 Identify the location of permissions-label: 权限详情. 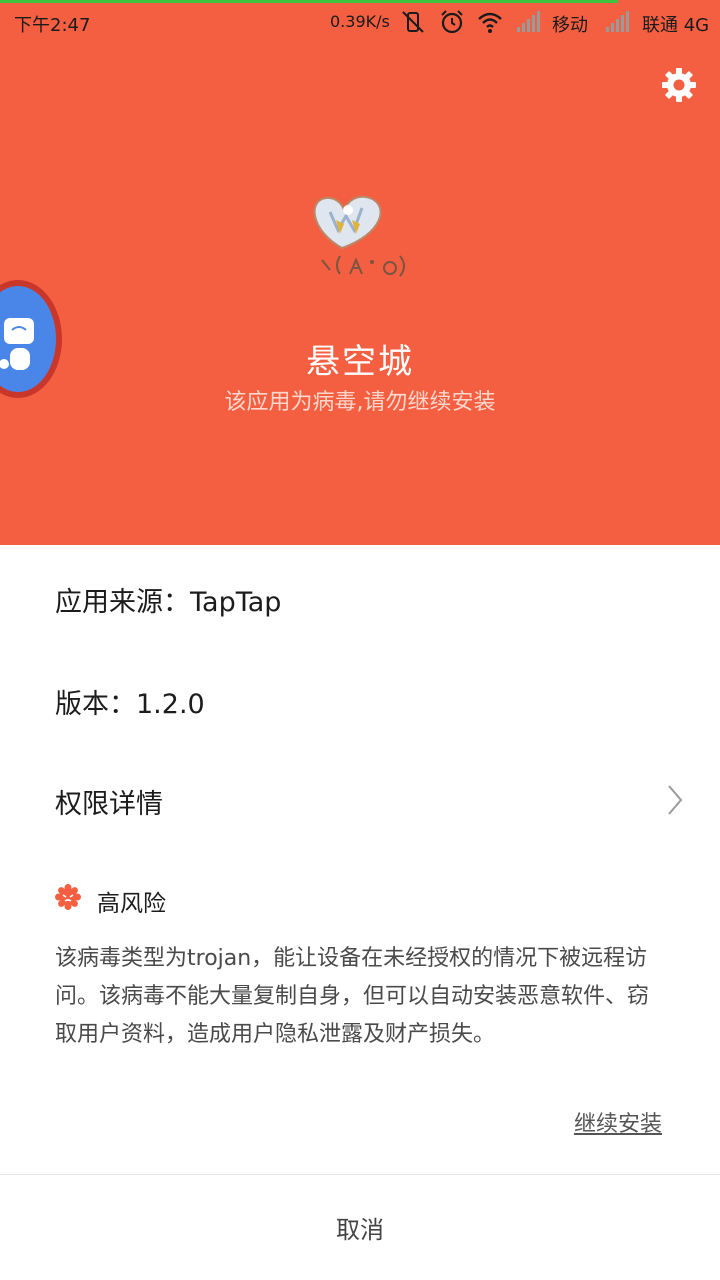
(109, 804).